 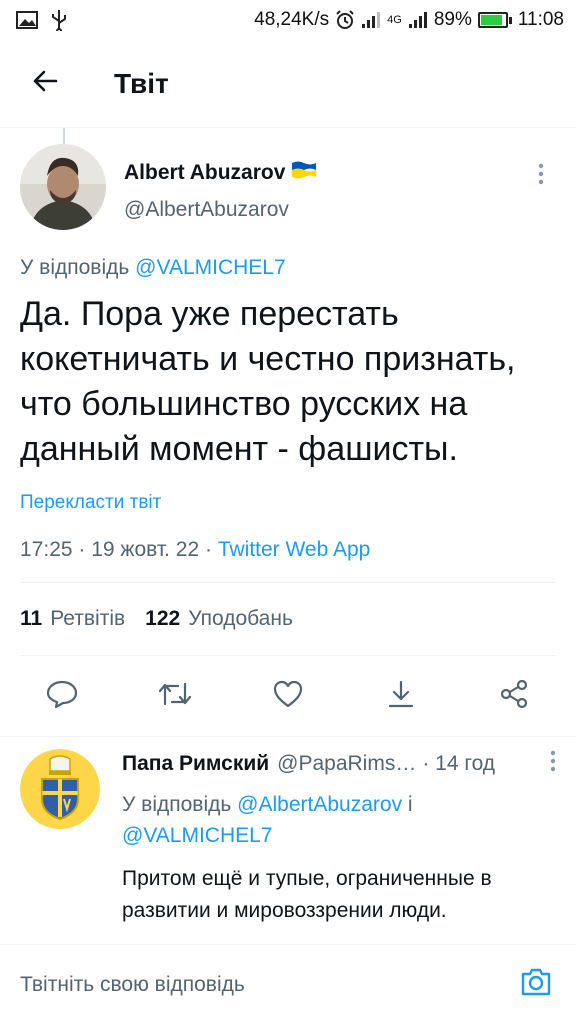 I want to click on like-button, so click(x=288, y=696).